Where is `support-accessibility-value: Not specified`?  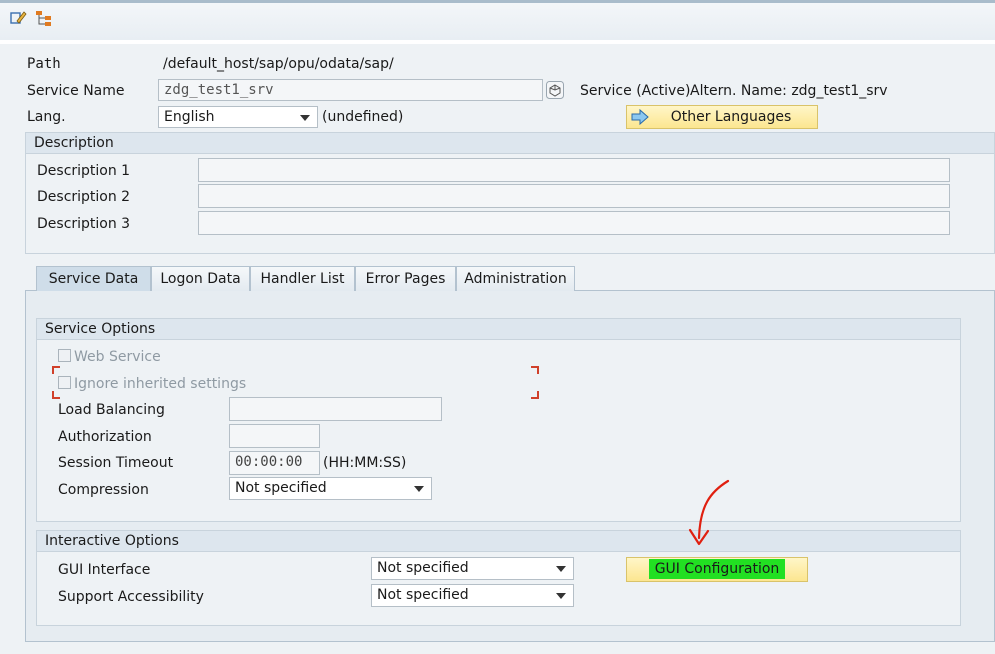 support-accessibility-value: Not specified is located at coordinates (423, 595).